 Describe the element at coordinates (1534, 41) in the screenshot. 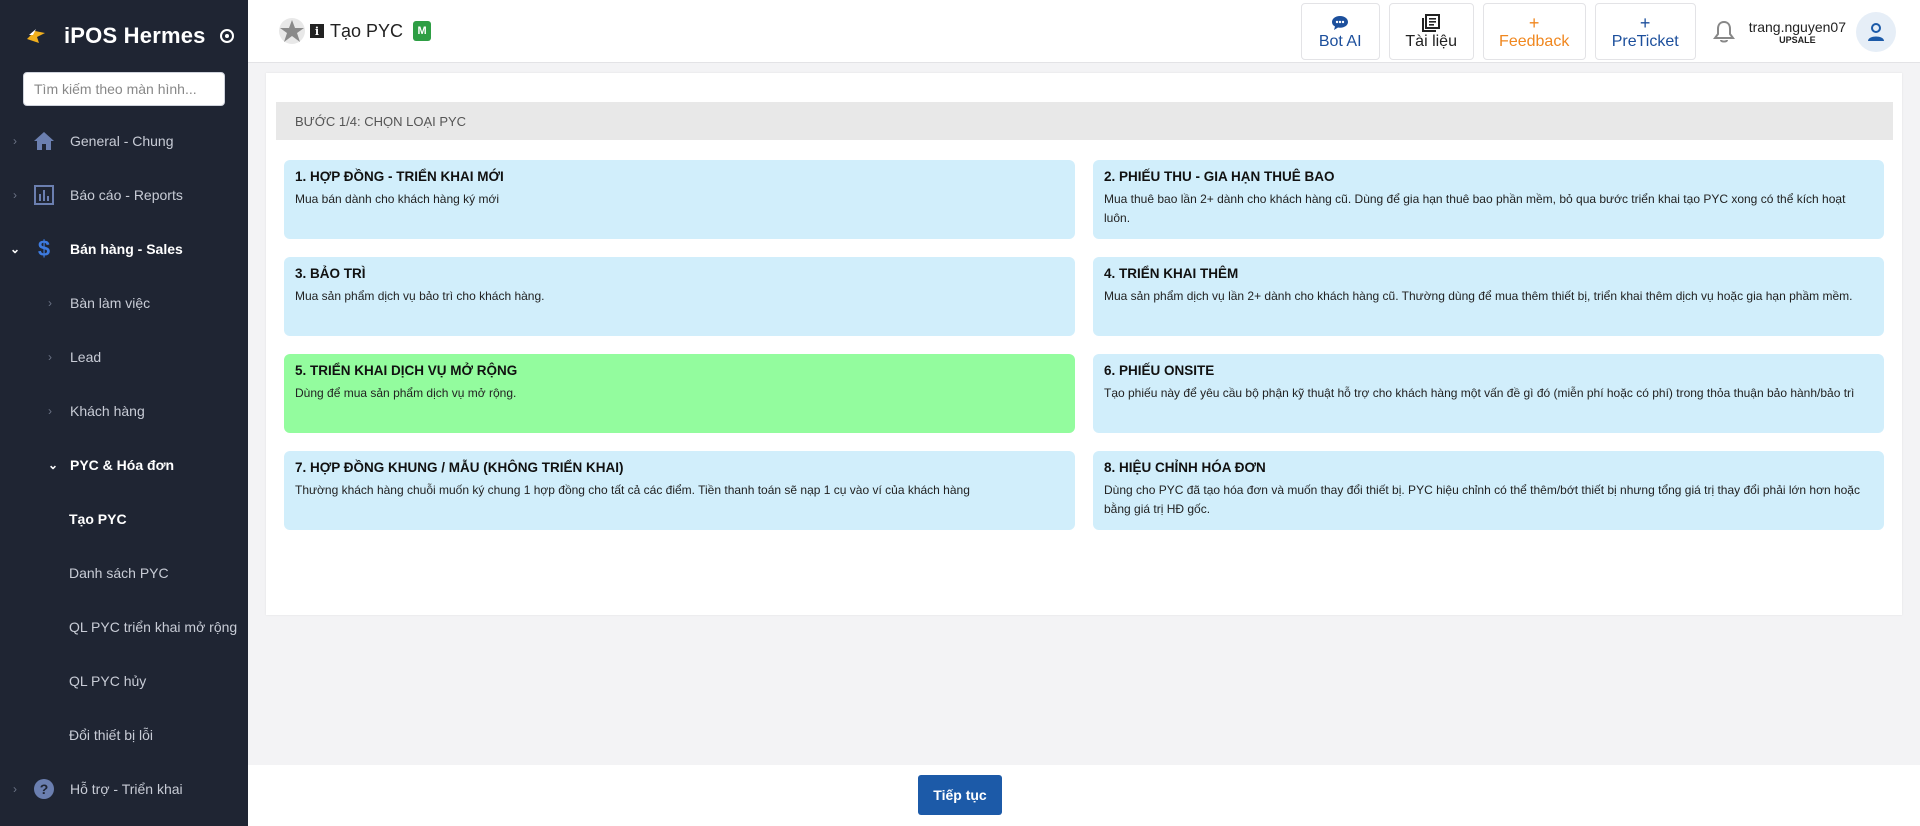

I see `feedback-label: Feedback` at that location.